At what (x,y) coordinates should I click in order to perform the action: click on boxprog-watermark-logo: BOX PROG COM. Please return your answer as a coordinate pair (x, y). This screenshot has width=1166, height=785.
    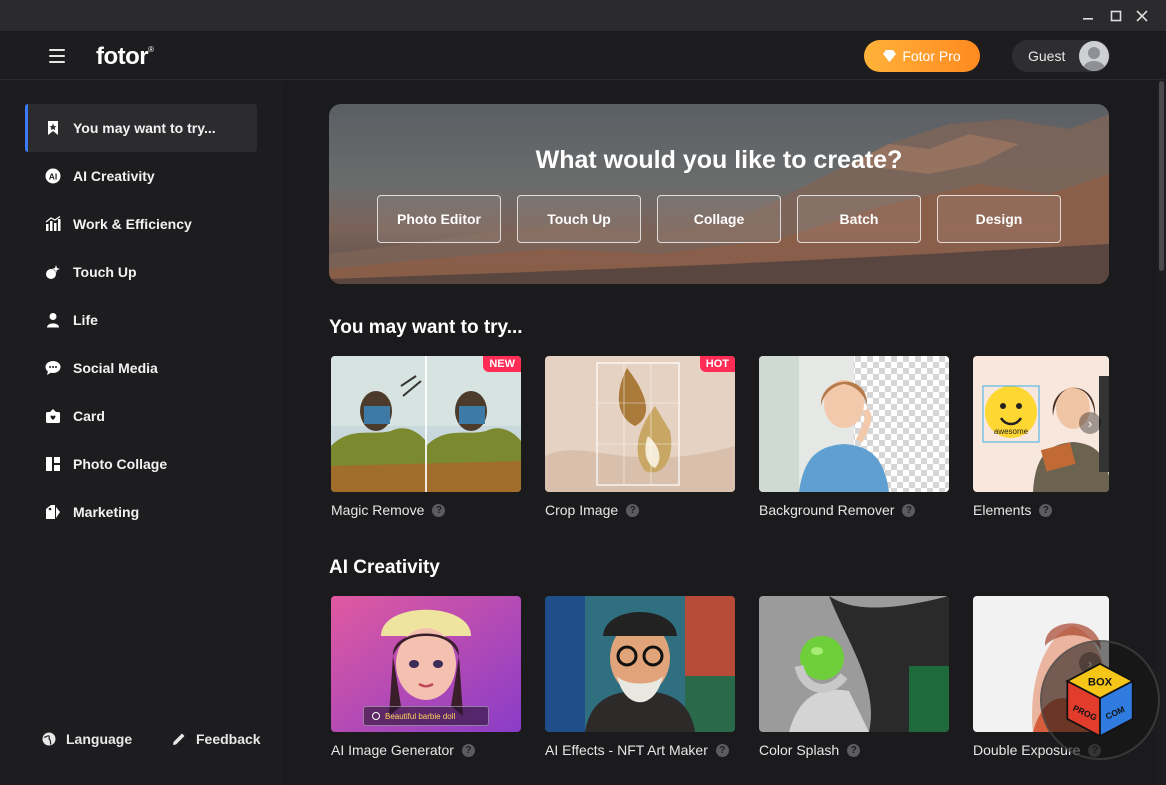
    Looking at the image, I should click on (1100, 700).